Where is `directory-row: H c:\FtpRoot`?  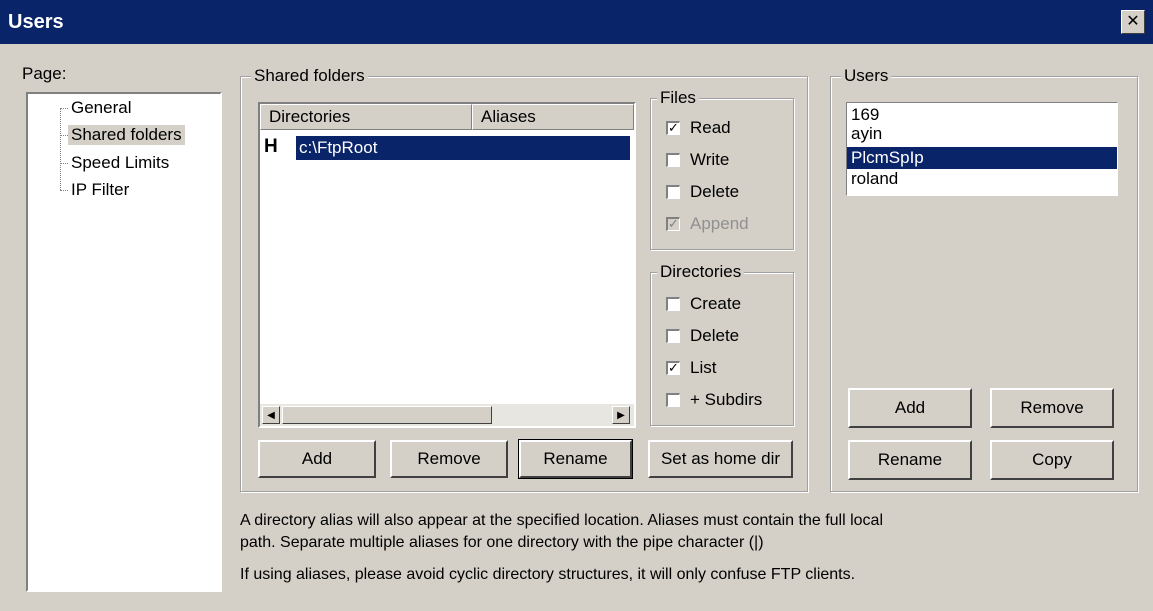 directory-row: H c:\FtpRoot is located at coordinates (447, 148).